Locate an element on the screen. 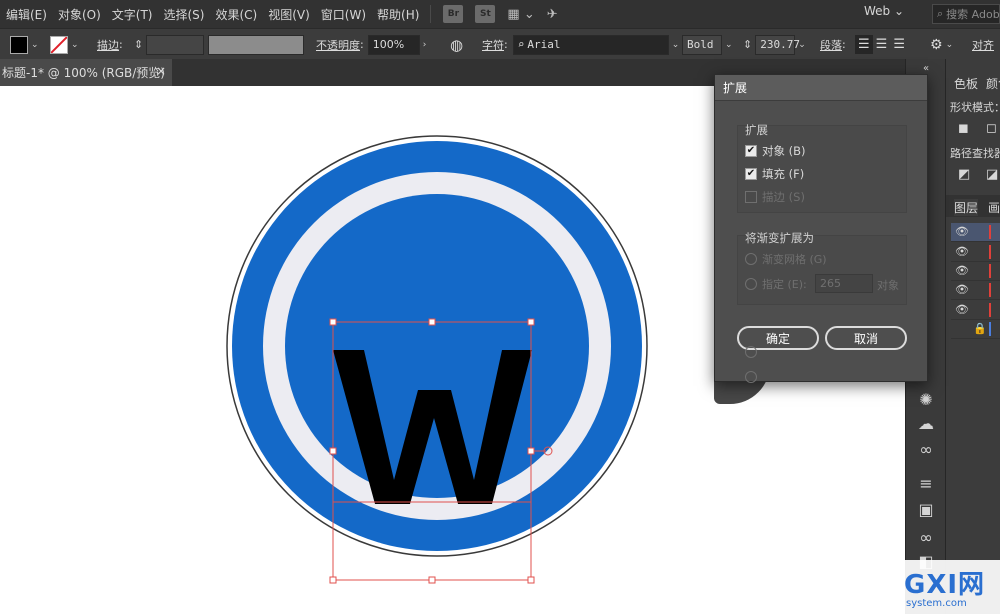 The height and width of the screenshot is (614, 1000). variable-width-profile is located at coordinates (256, 44).